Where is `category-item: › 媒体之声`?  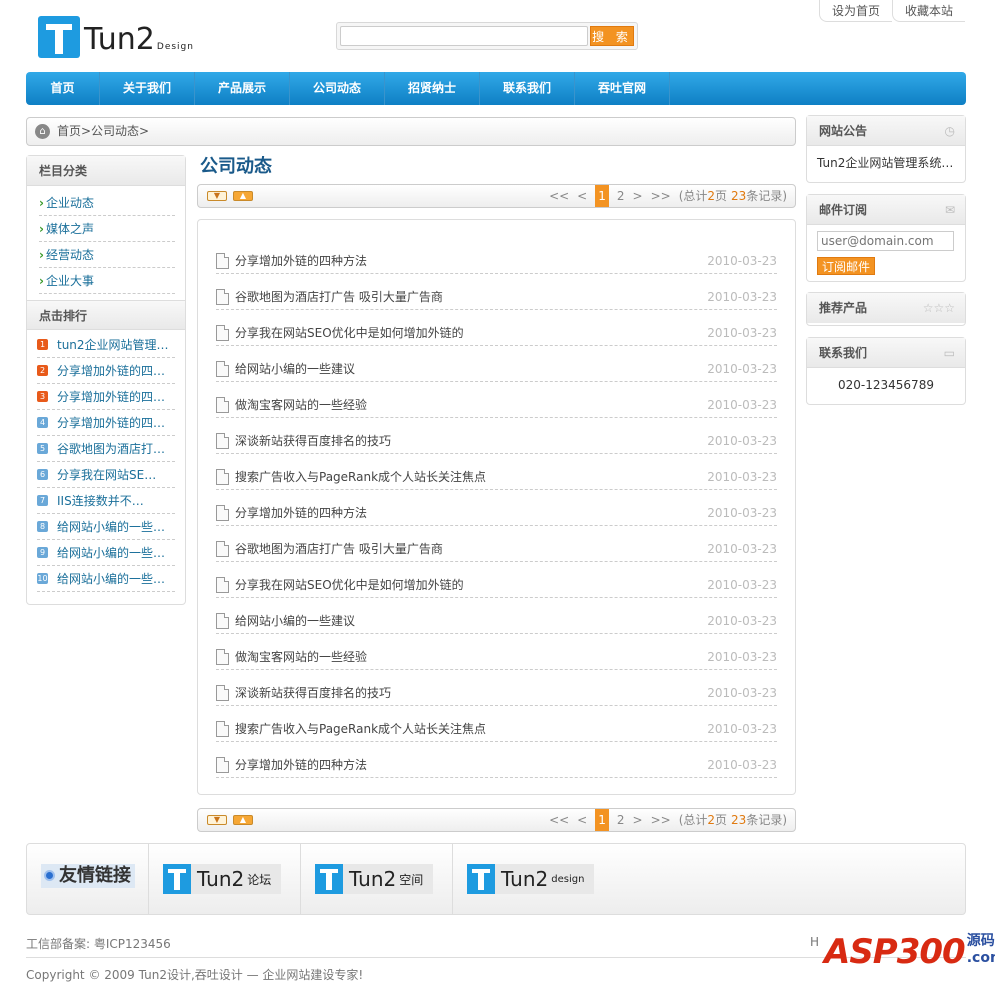 category-item: › 媒体之声 is located at coordinates (107, 229).